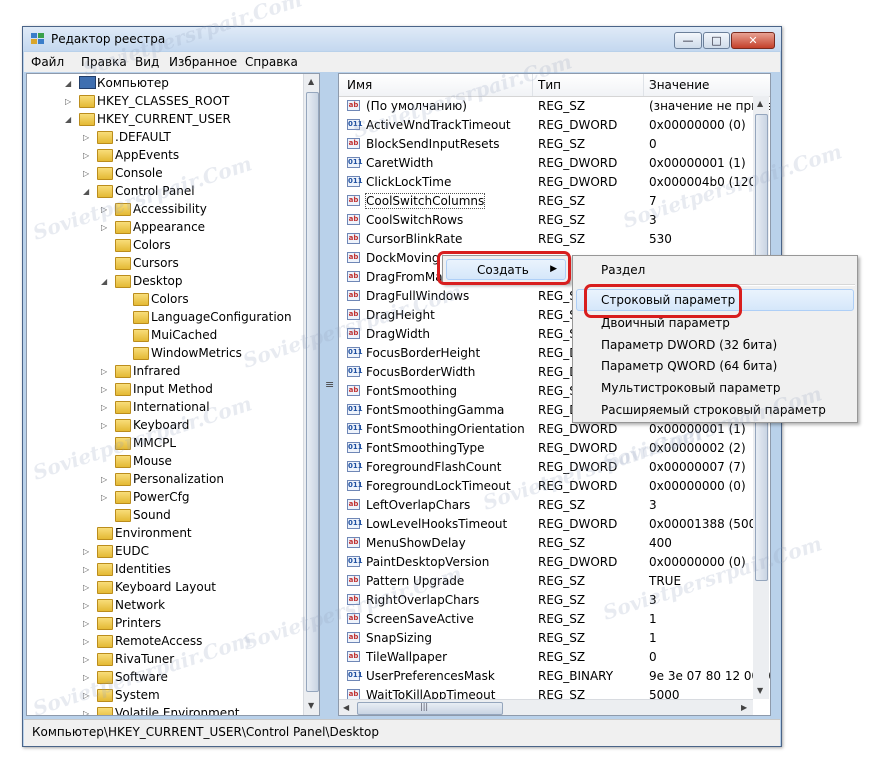  Describe the element at coordinates (409, 182) in the screenshot. I see `value-name: ClickLockTime` at that location.